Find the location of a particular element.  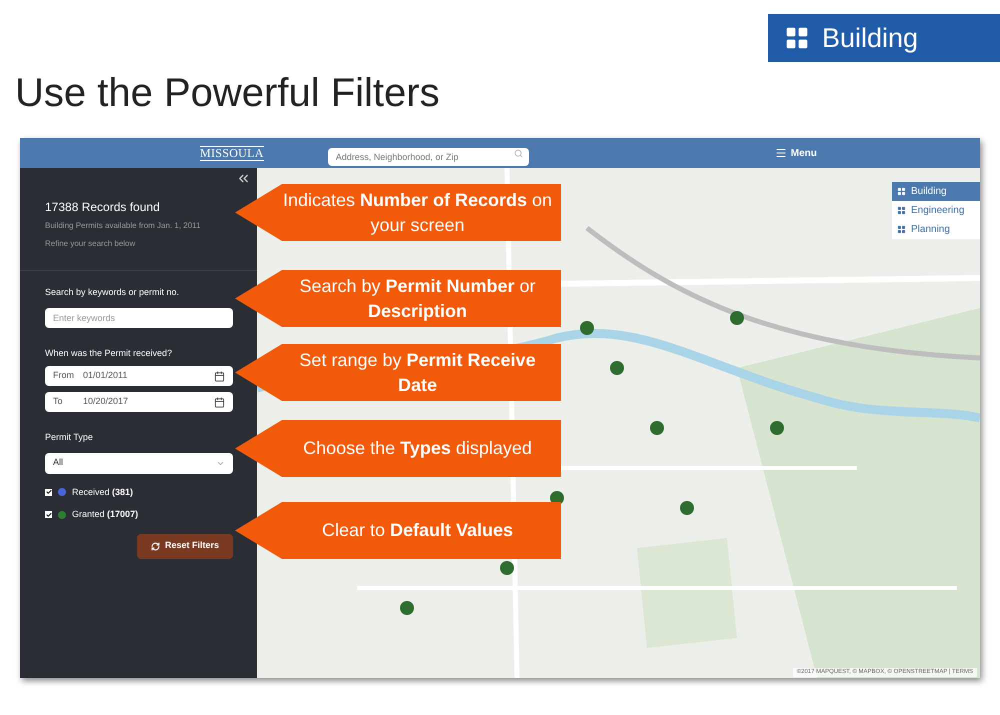

reset-filters-button: Reset Filters is located at coordinates (184, 546).